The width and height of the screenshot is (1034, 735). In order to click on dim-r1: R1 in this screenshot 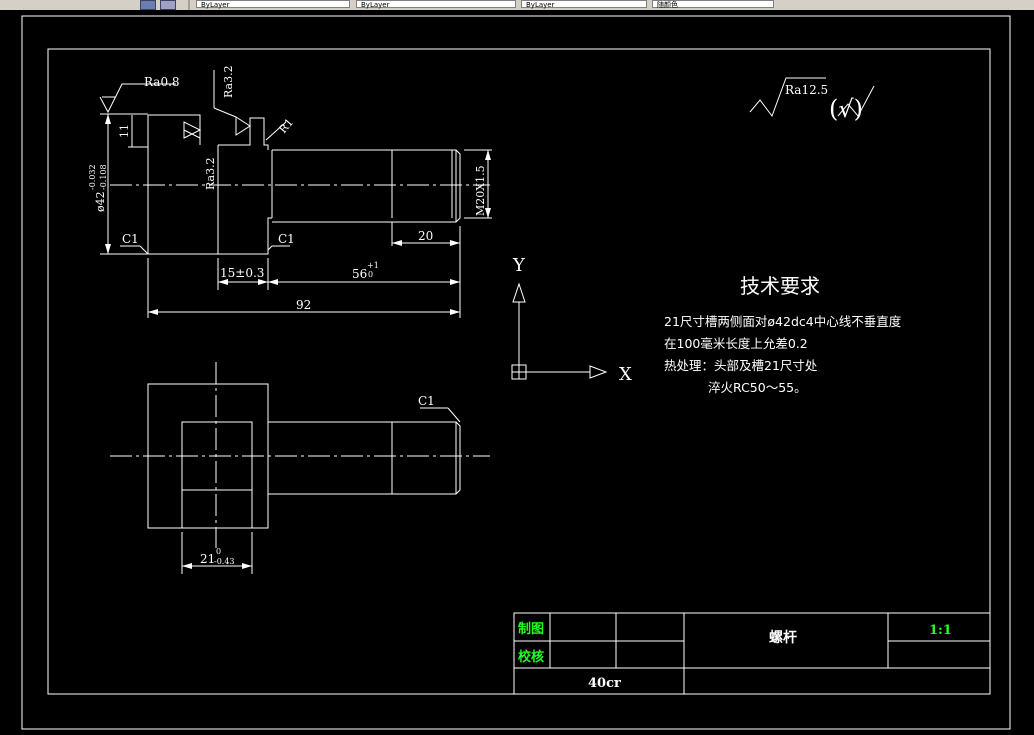, I will do `click(286, 126)`.